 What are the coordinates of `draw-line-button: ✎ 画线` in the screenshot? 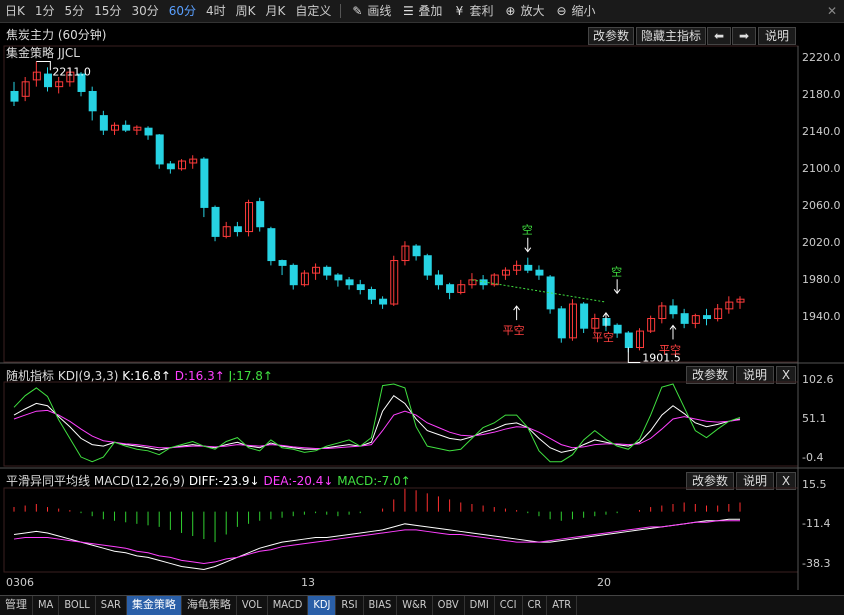 It's located at (370, 11).